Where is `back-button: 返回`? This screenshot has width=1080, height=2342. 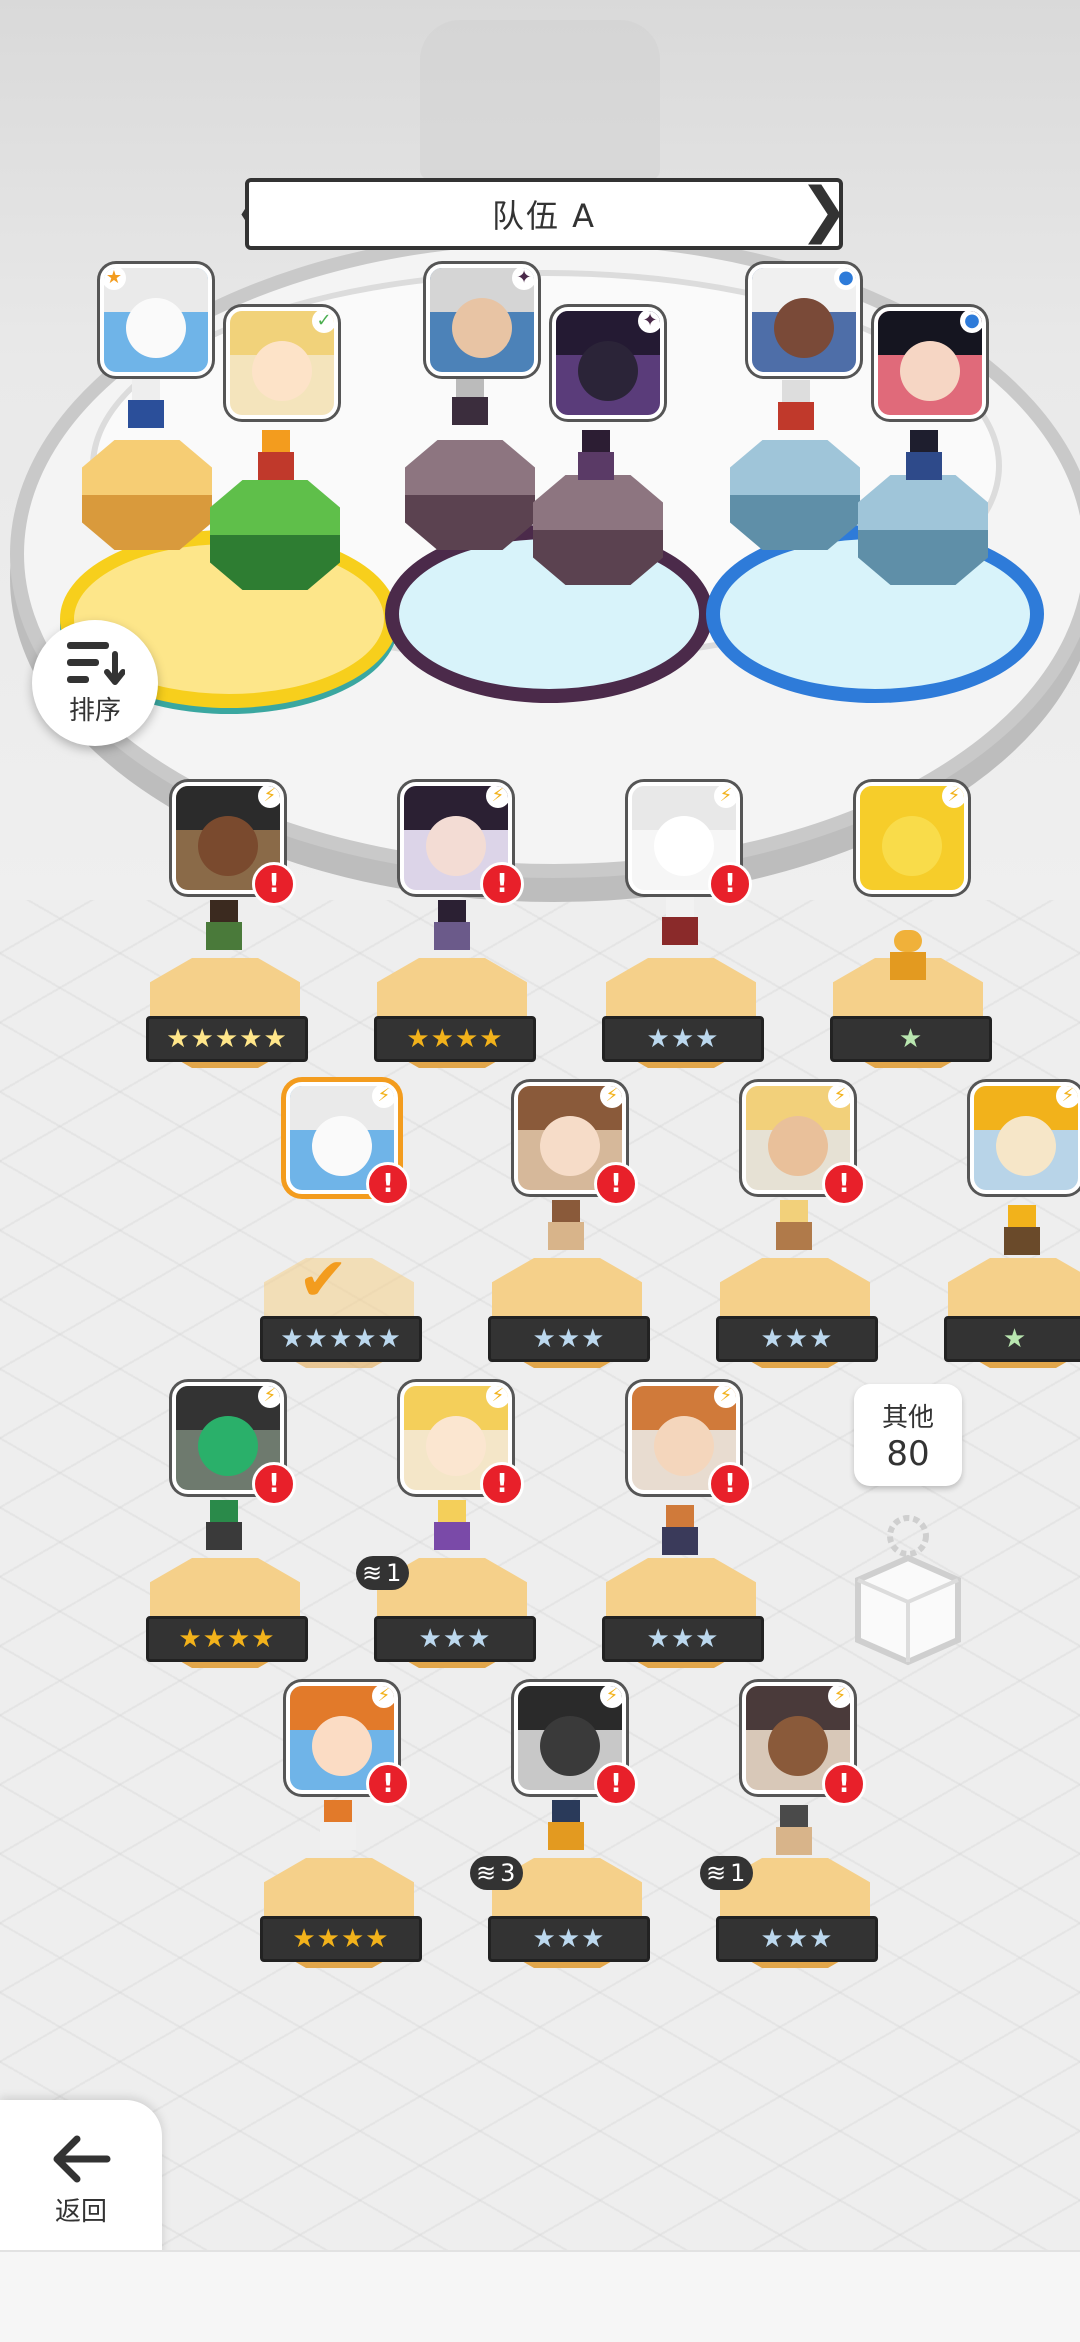 back-button: 返回 is located at coordinates (81, 2180).